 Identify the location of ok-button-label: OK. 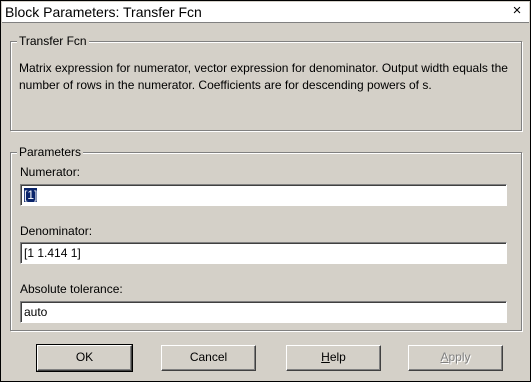
(84, 357).